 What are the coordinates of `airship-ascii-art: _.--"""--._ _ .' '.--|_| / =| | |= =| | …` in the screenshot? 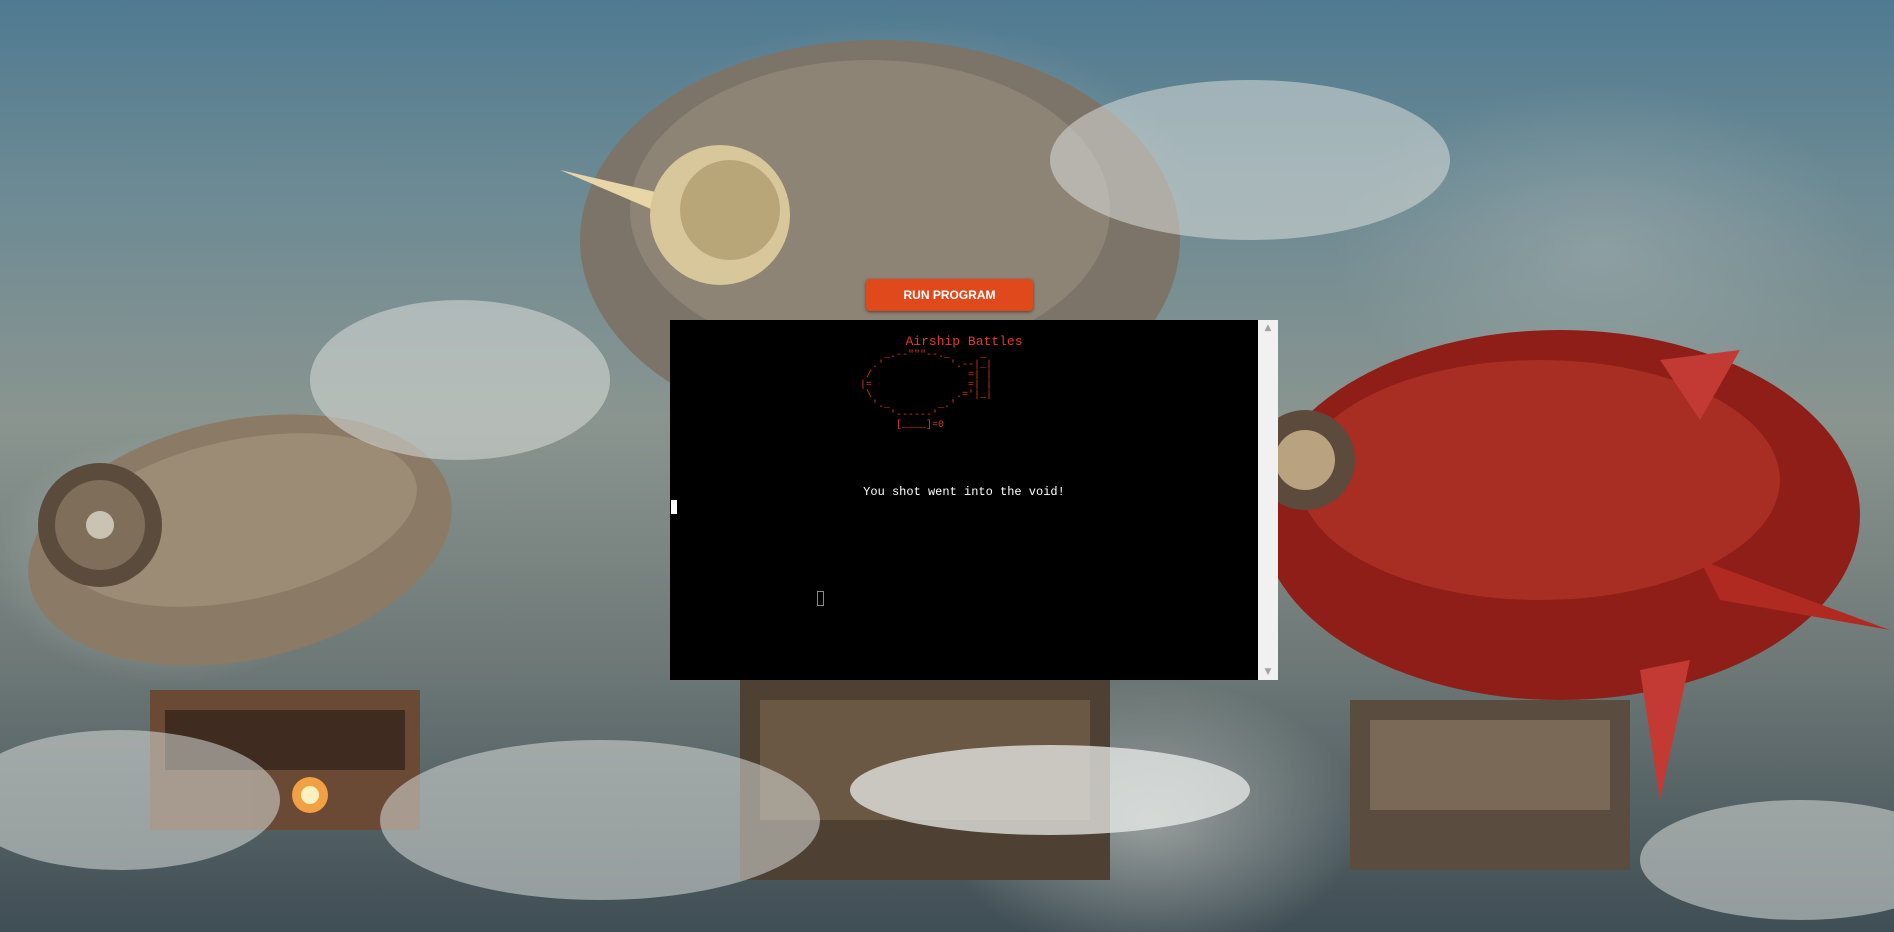 It's located at (926, 390).